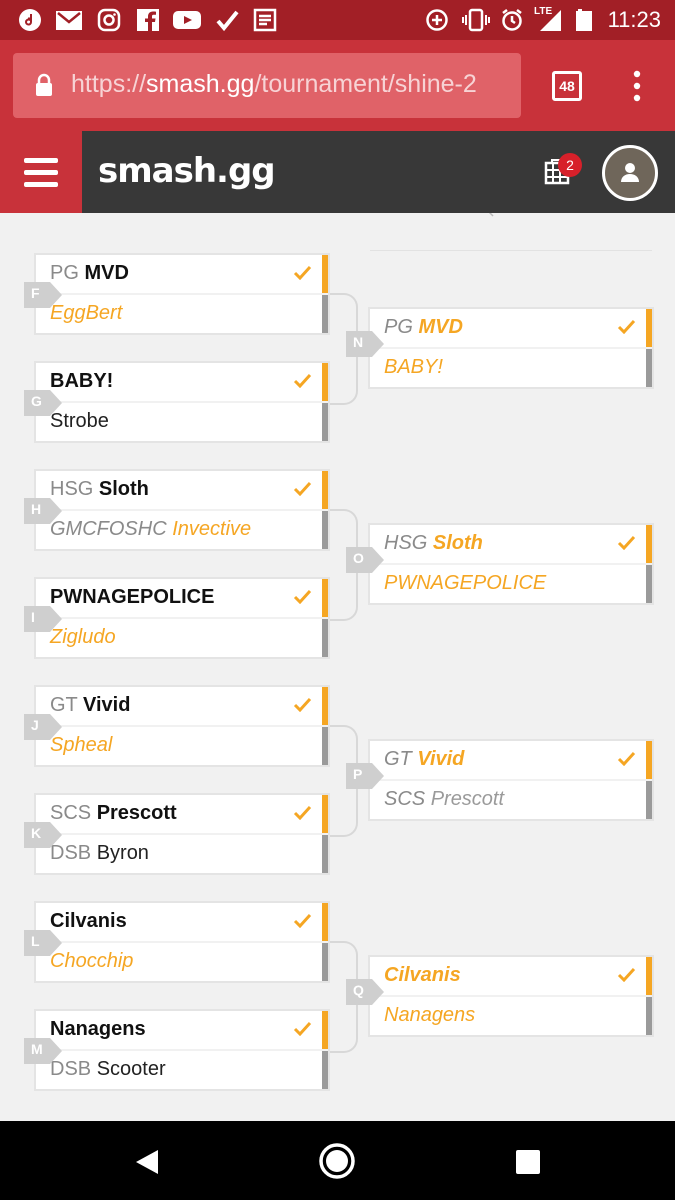 This screenshot has height=1200, width=675. What do you see at coordinates (35, 941) in the screenshot?
I see `match-letter: L` at bounding box center [35, 941].